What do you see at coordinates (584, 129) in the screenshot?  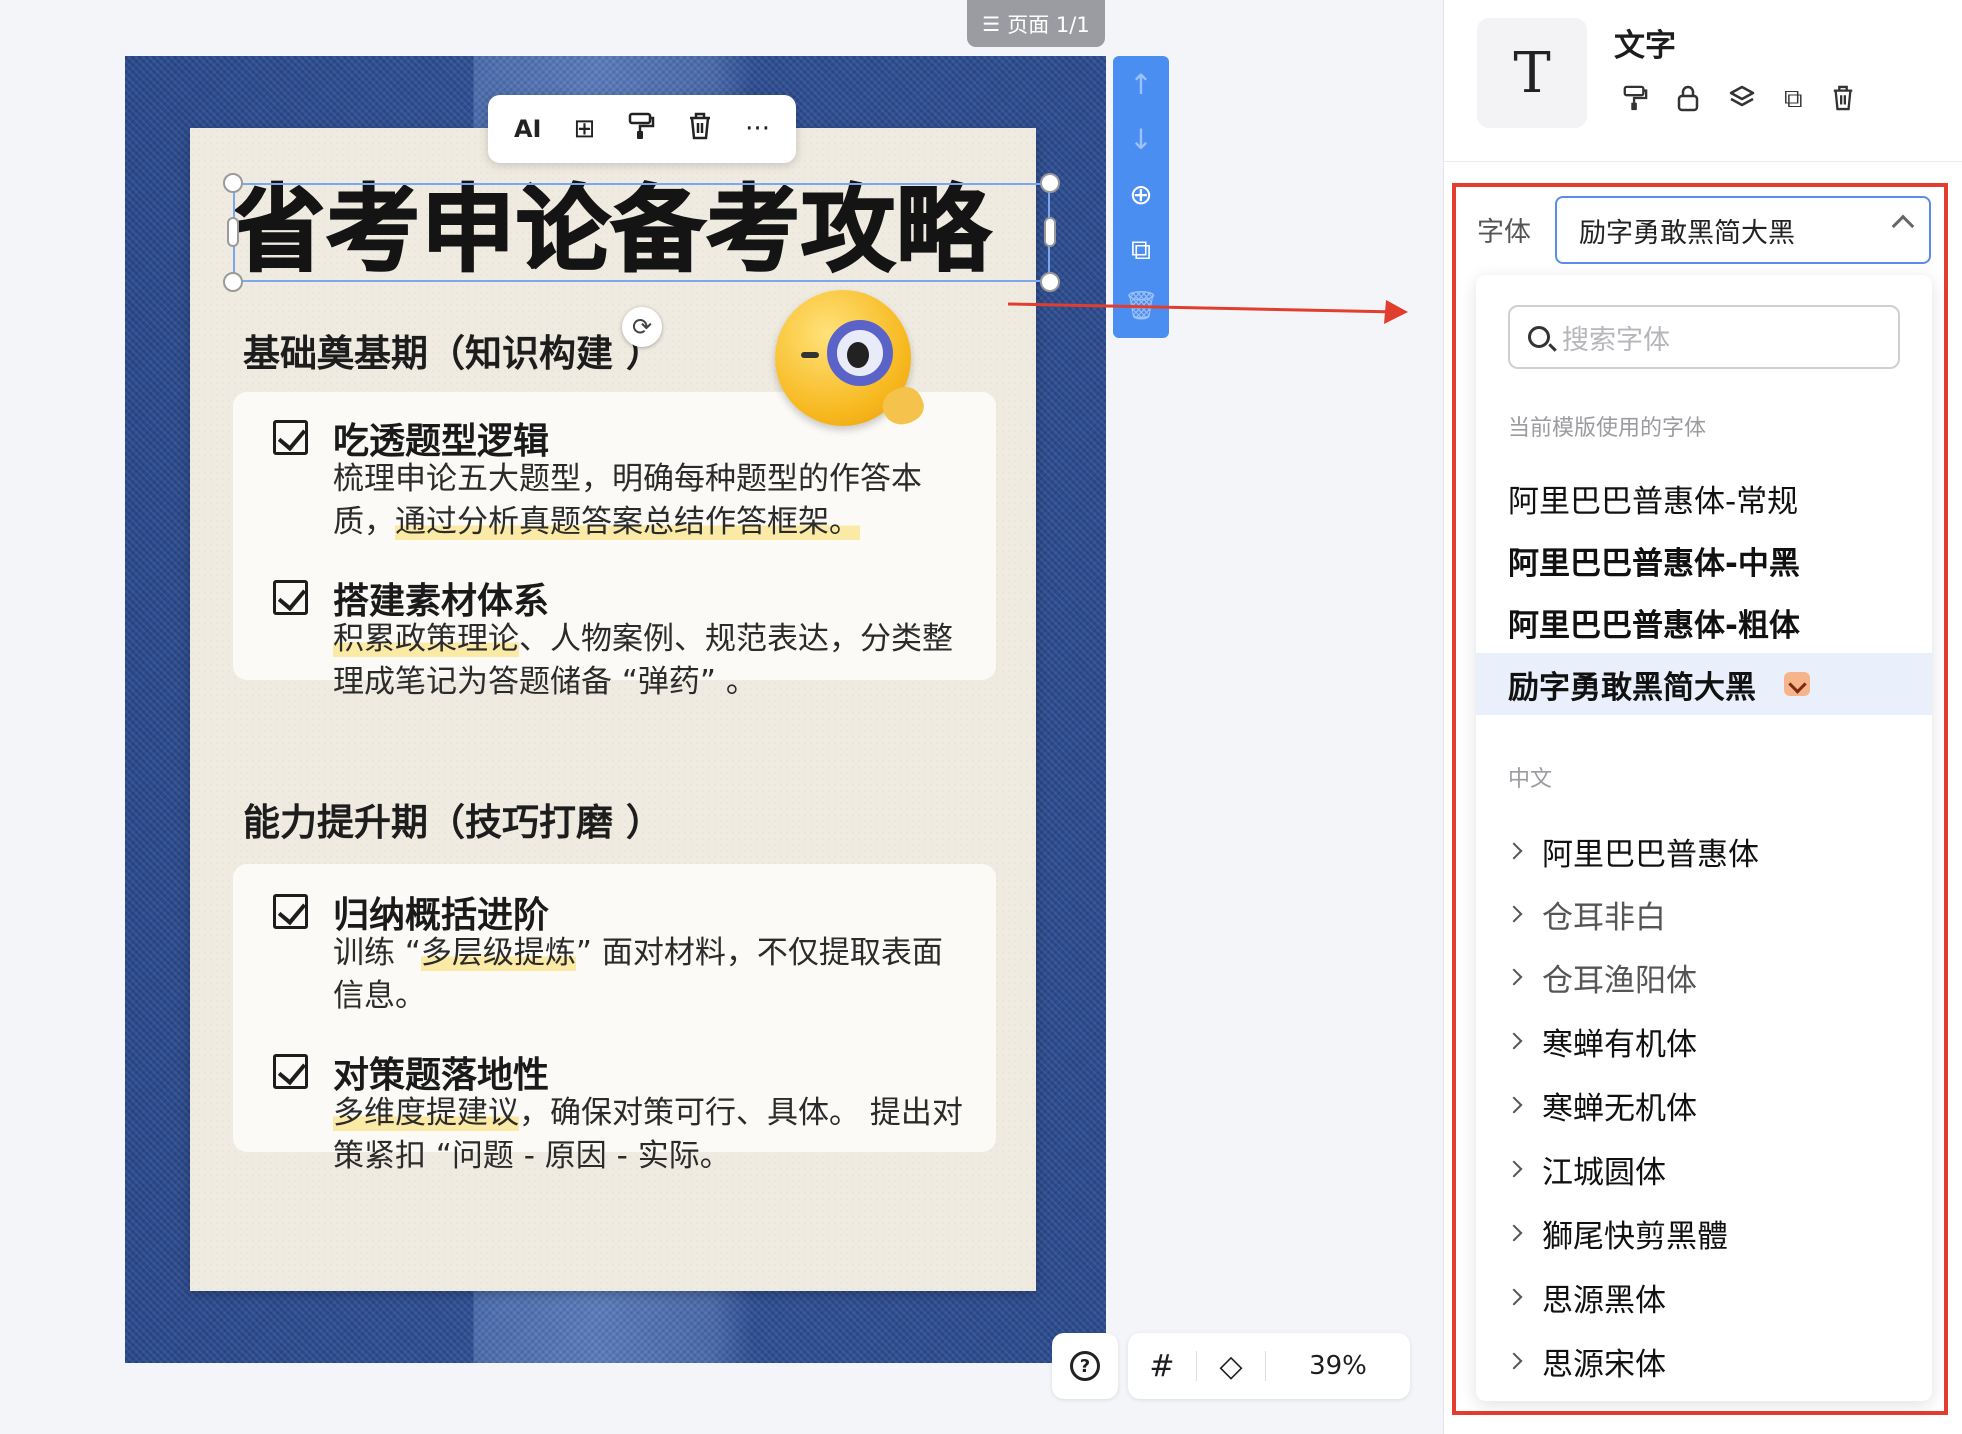 I see `add-copy-icon: ⊞` at bounding box center [584, 129].